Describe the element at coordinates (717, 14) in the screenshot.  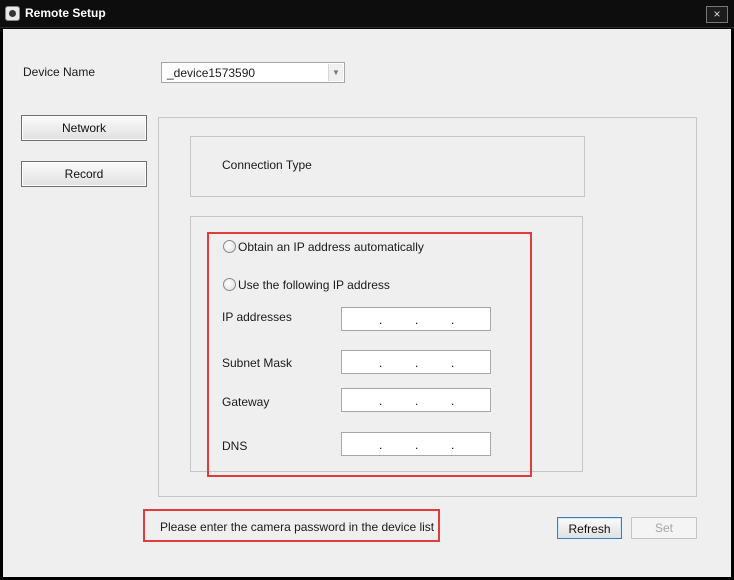
I see `close-icon: ×` at that location.